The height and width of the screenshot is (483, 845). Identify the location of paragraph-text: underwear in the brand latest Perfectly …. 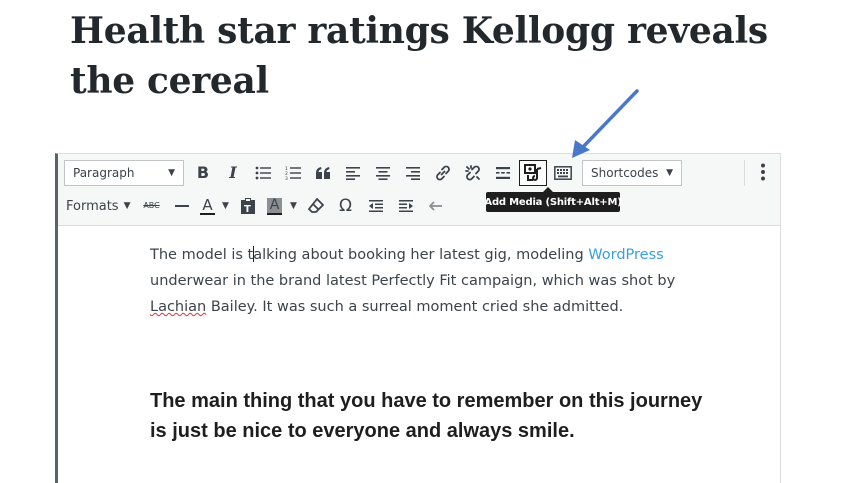
(413, 281).